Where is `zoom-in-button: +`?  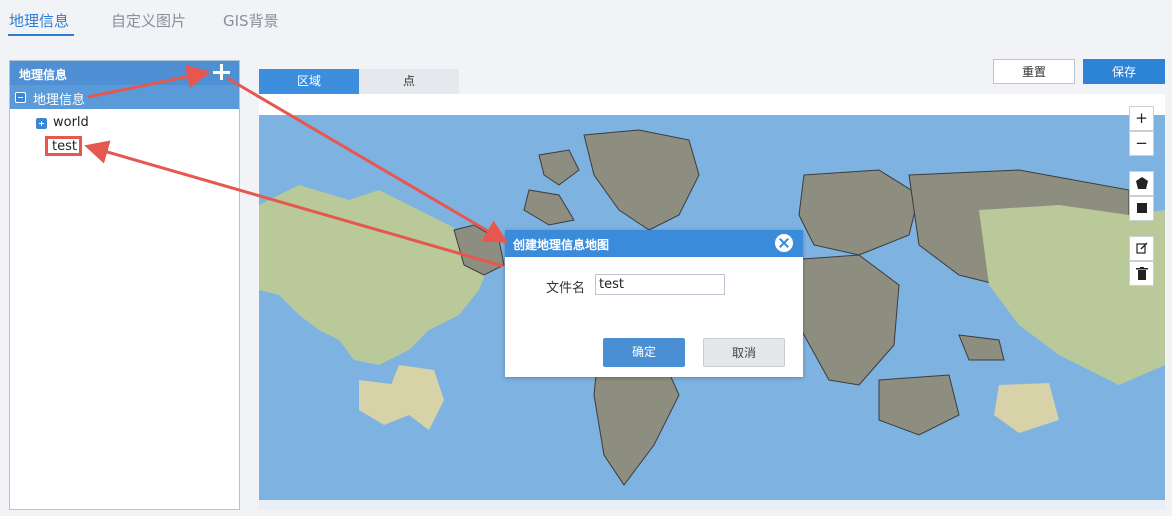
zoom-in-button: + is located at coordinates (1141, 118).